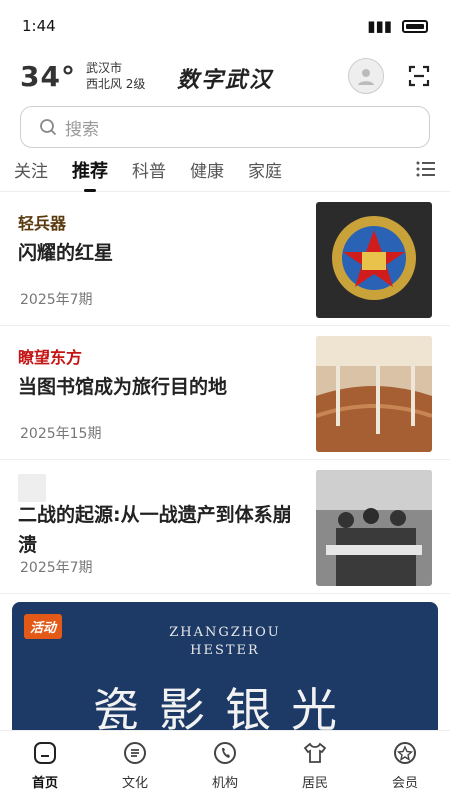 The image size is (450, 800). Describe the element at coordinates (149, 169) in the screenshot. I see `tab-science: 科普` at that location.